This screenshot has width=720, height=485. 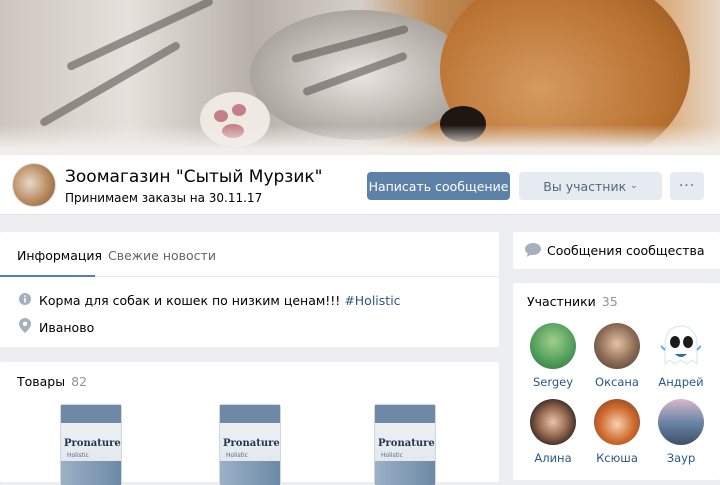 I want to click on group-name: Зоомагазин "Сытый Мурзик", so click(x=194, y=177).